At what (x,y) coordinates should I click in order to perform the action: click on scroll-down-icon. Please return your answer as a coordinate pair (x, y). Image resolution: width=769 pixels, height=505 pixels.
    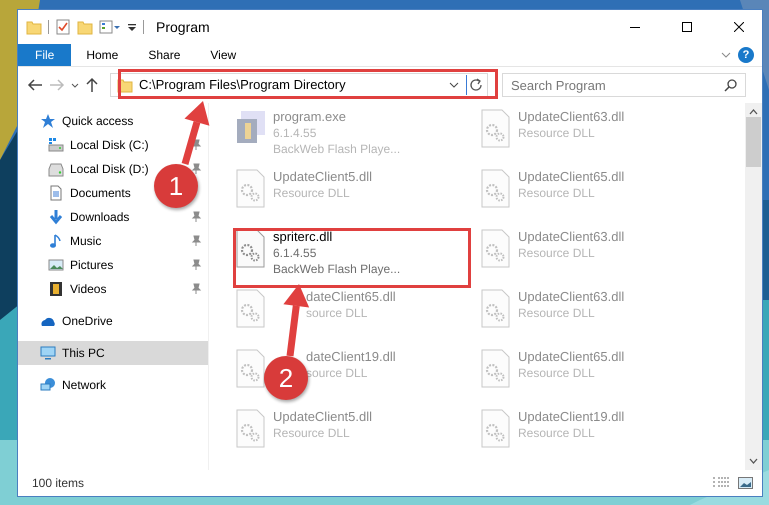
    Looking at the image, I should click on (753, 461).